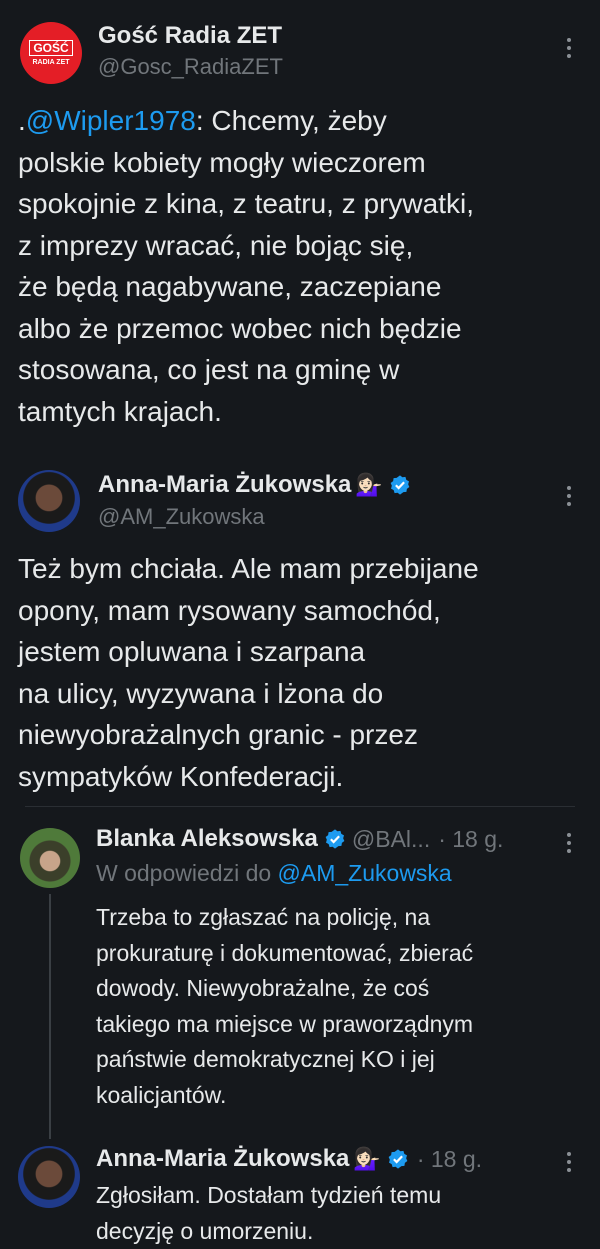  I want to click on avatar-gosc-radia-zet: GOŚĆ RADIA ZET, so click(51, 53).